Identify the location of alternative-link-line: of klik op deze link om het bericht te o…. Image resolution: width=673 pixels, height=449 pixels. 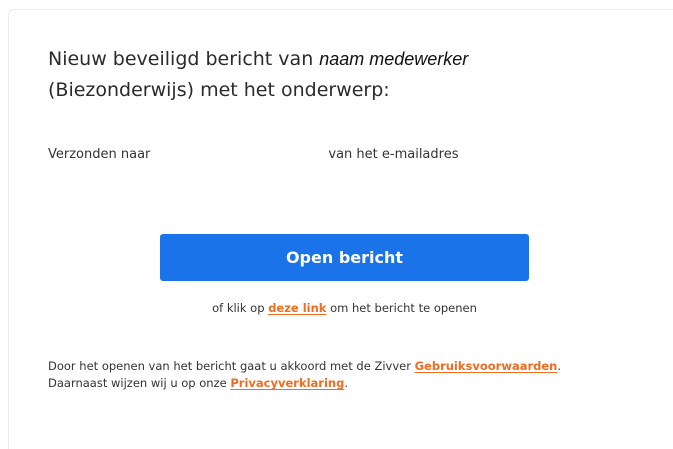
(344, 308).